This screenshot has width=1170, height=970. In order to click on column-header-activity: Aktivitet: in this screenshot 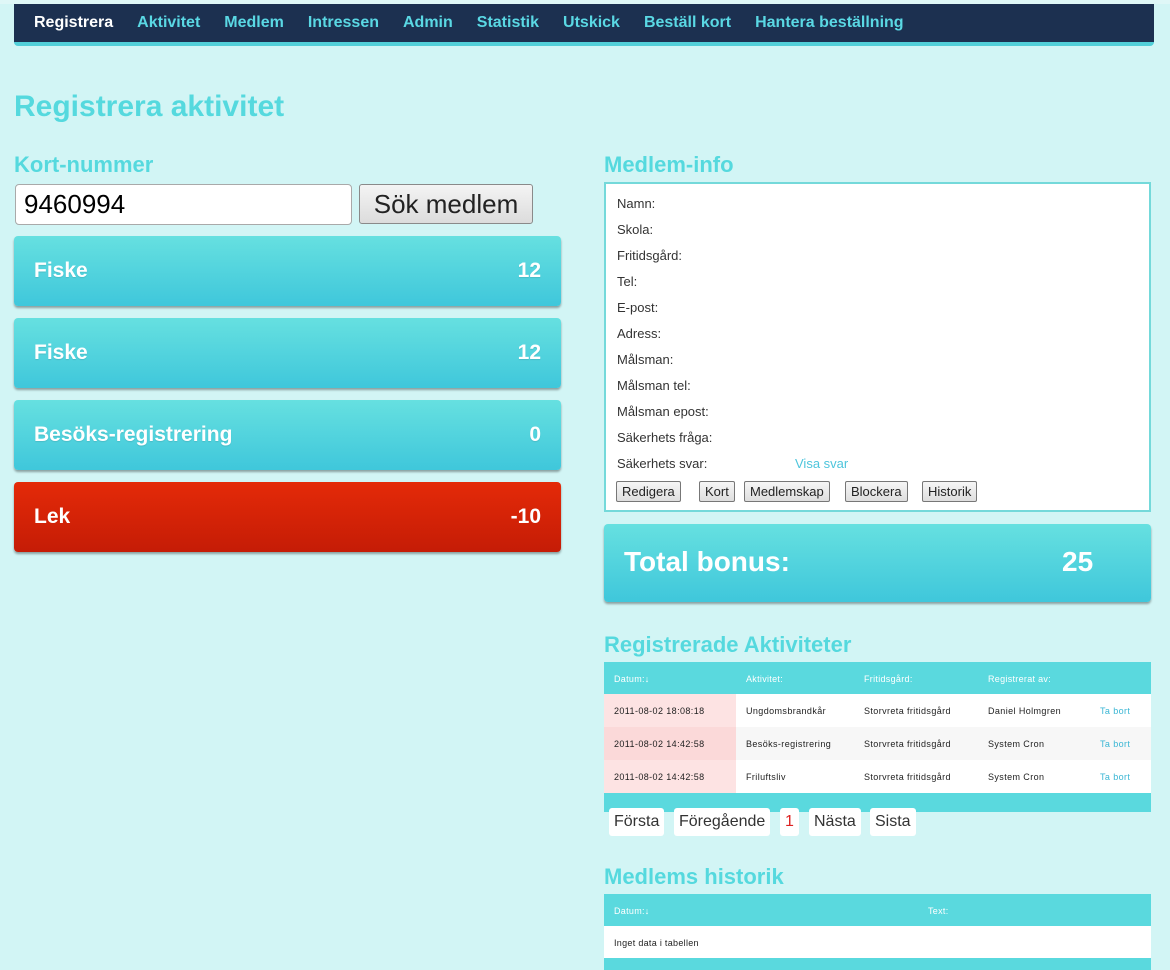, I will do `click(764, 679)`.